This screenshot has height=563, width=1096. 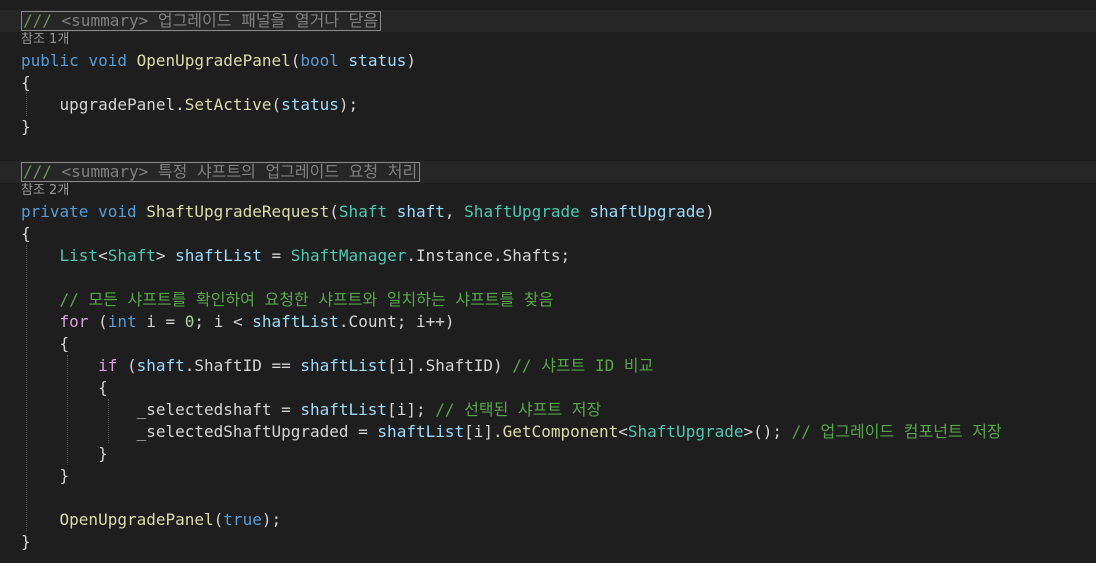 I want to click on param-name: shaftUpgrade, so click(x=647, y=211).